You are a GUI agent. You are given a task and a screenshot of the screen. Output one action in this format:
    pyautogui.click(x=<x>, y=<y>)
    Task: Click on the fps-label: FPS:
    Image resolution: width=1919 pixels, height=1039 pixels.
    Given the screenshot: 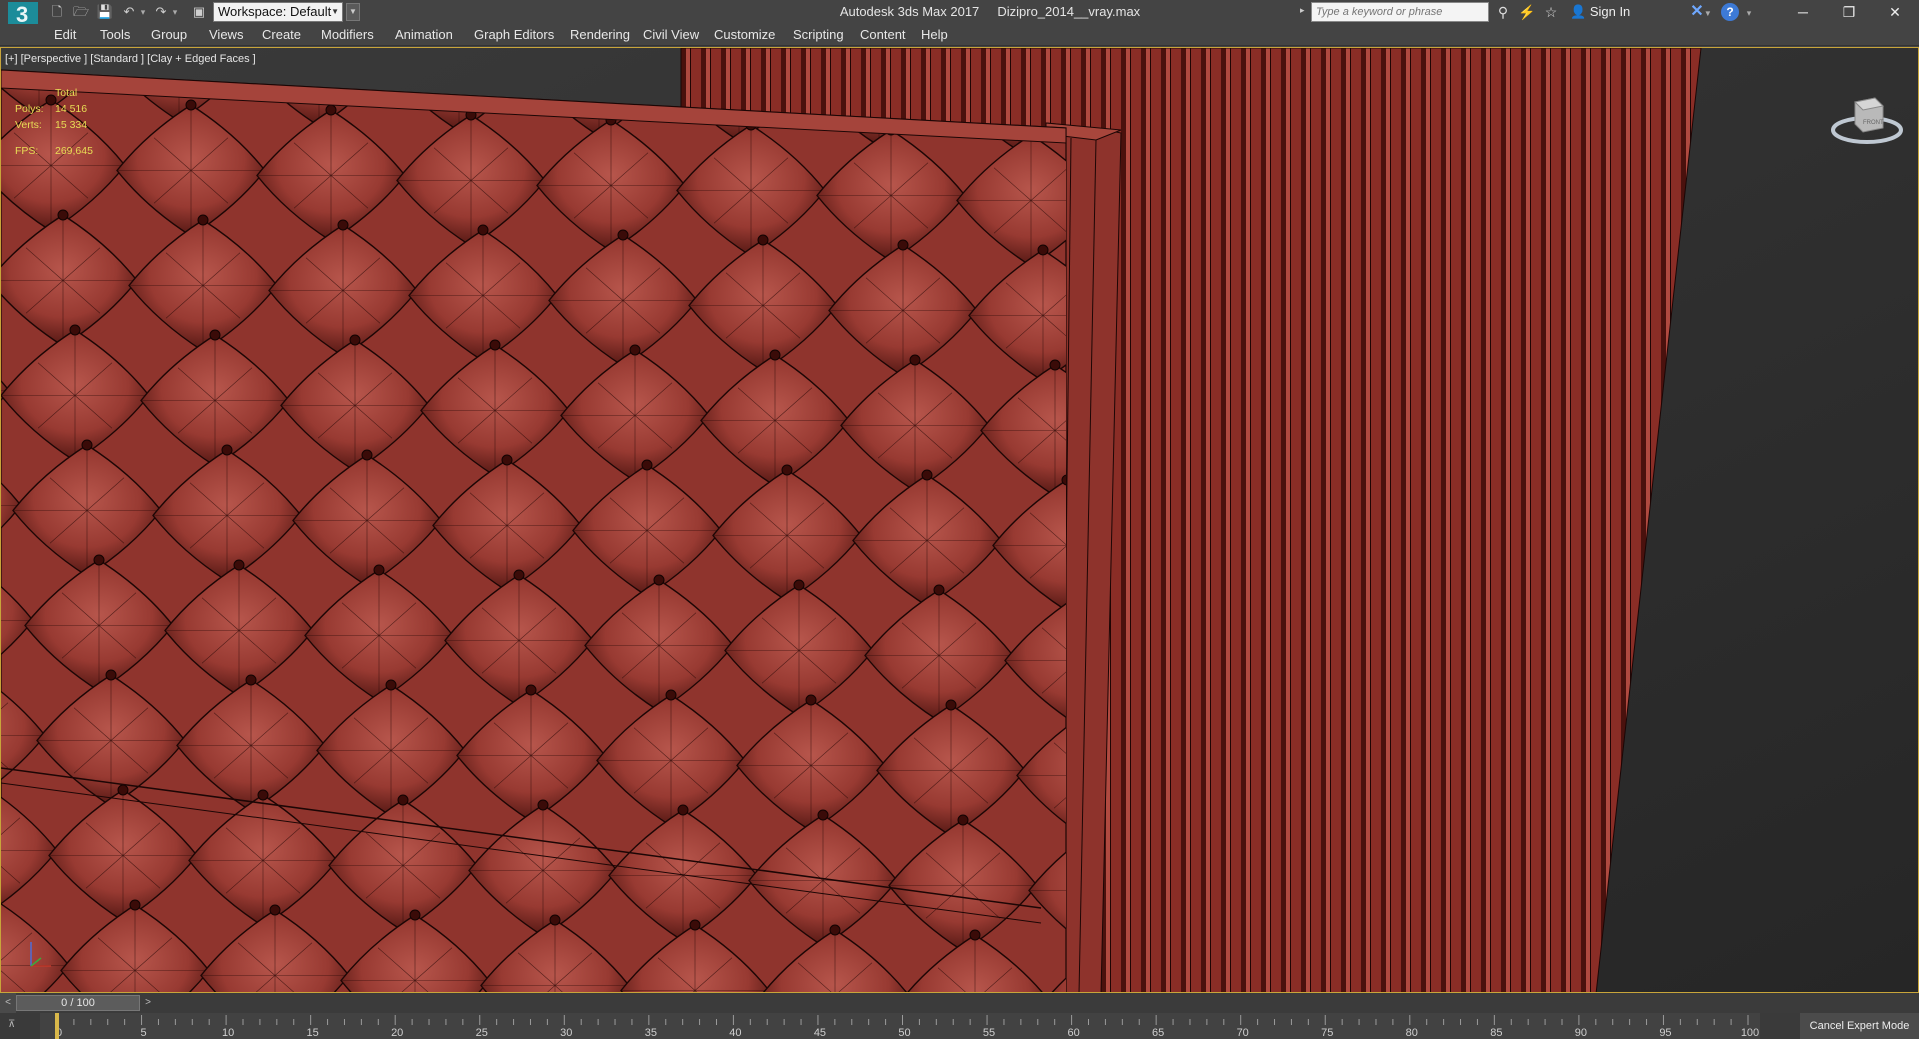 What is the action you would take?
    pyautogui.click(x=27, y=151)
    